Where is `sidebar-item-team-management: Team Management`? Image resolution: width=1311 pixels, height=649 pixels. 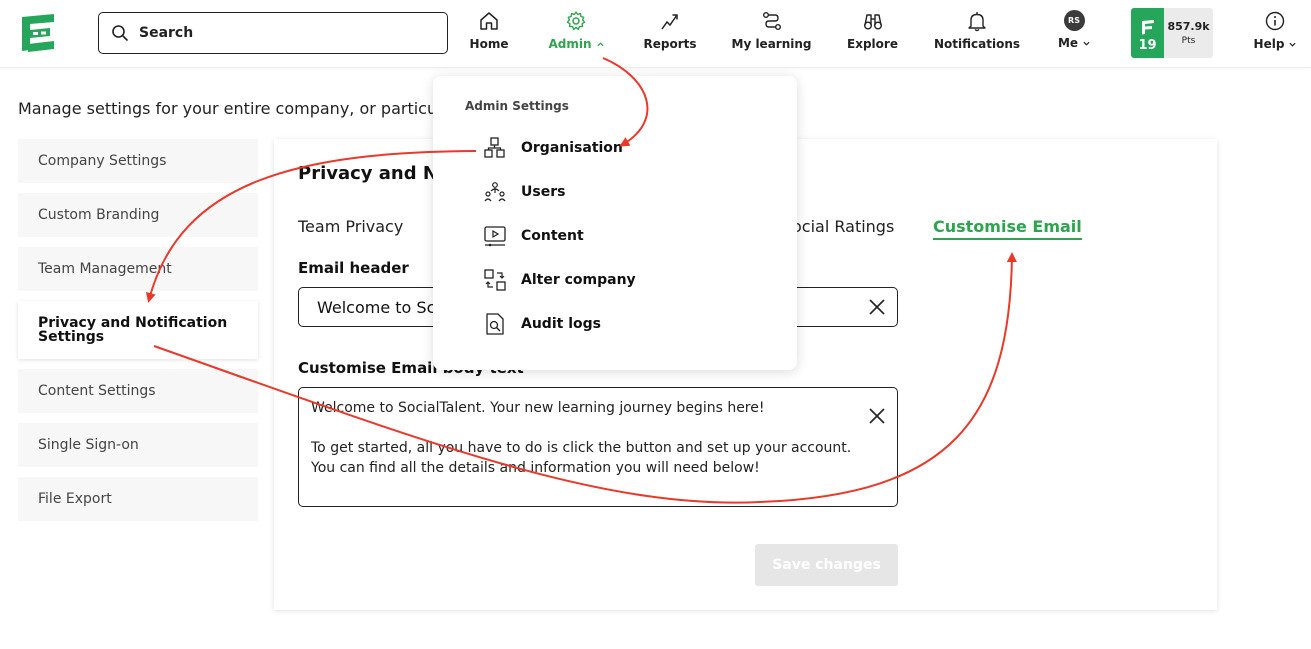
sidebar-item-team-management: Team Management is located at coordinates (138, 269).